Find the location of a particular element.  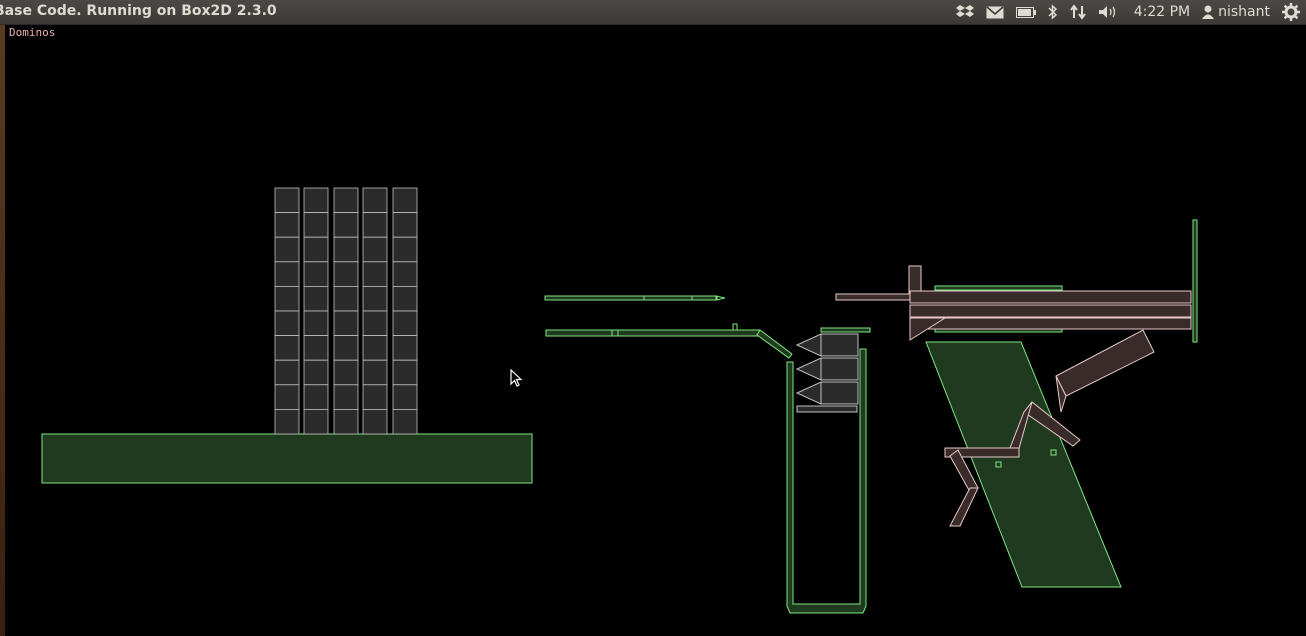

barrel-assembly is located at coordinates (1016, 281).